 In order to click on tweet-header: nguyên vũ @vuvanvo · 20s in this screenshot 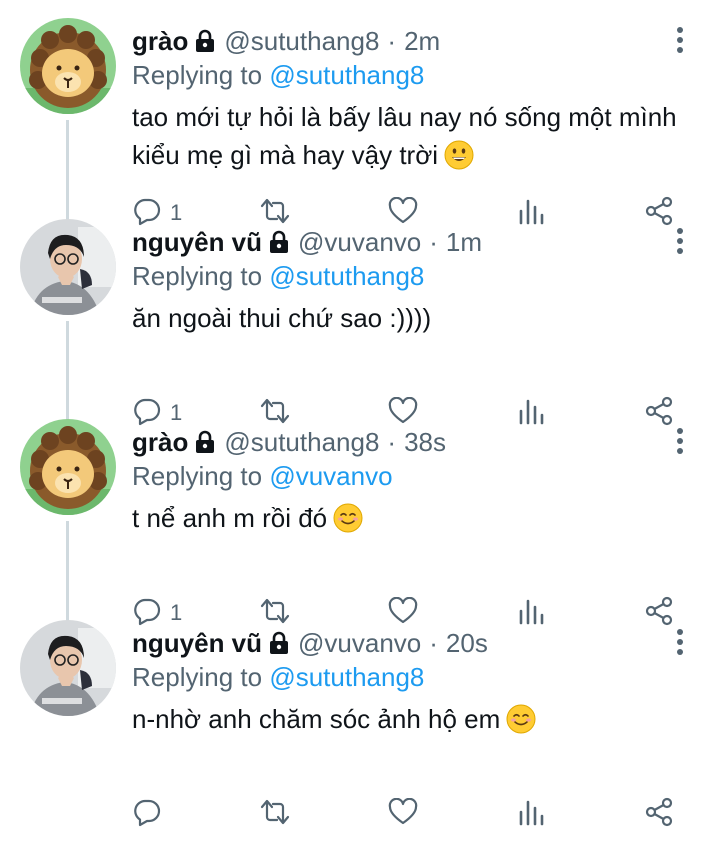, I will do `click(310, 643)`.